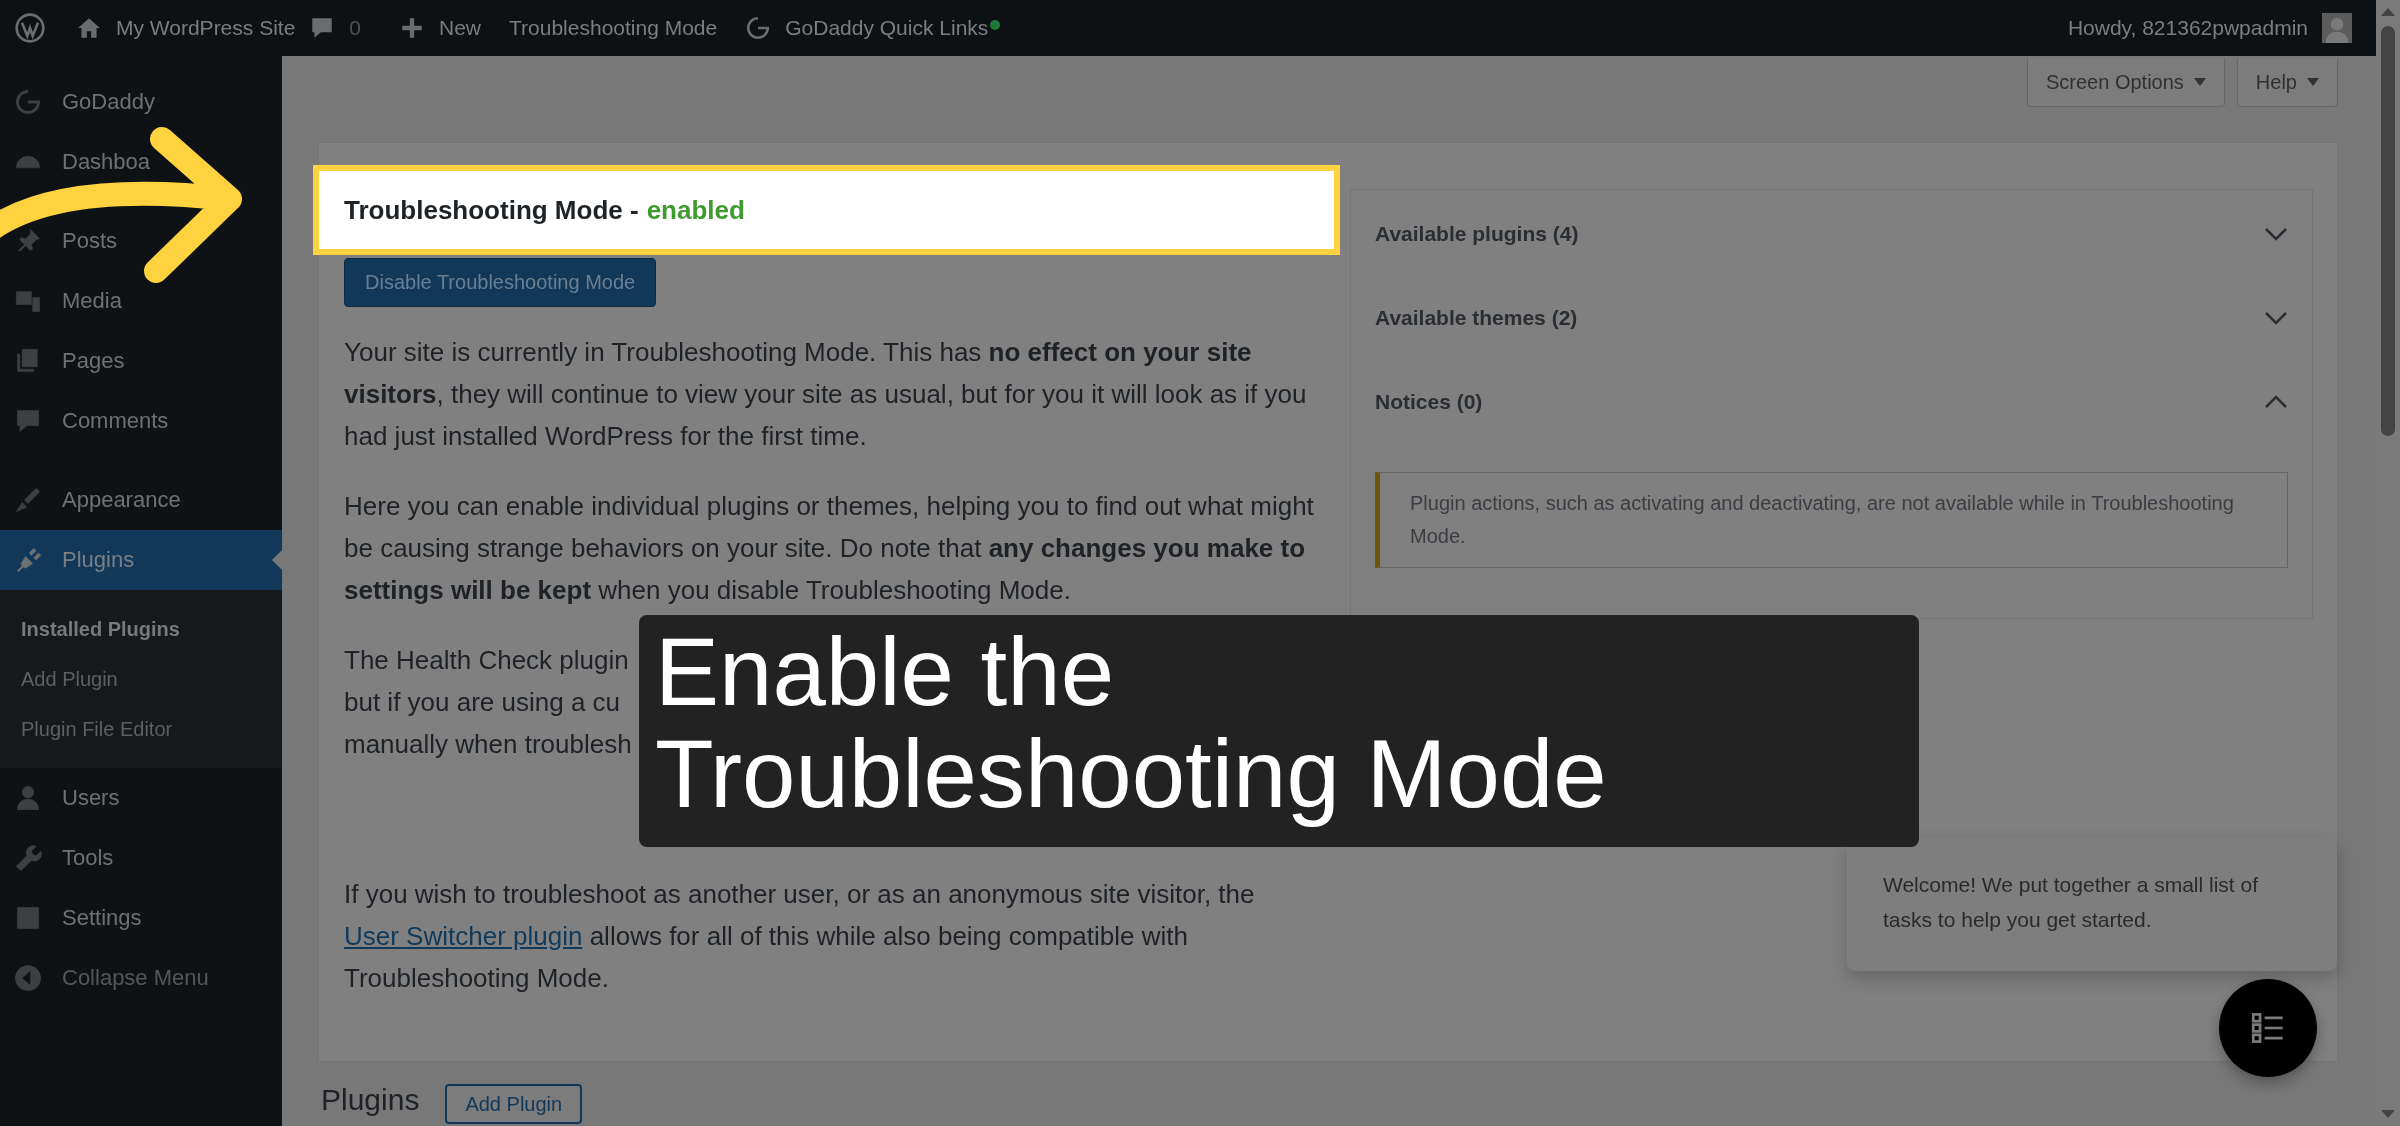  Describe the element at coordinates (141, 729) in the screenshot. I see `submenu-item: Plugin File Editor` at that location.